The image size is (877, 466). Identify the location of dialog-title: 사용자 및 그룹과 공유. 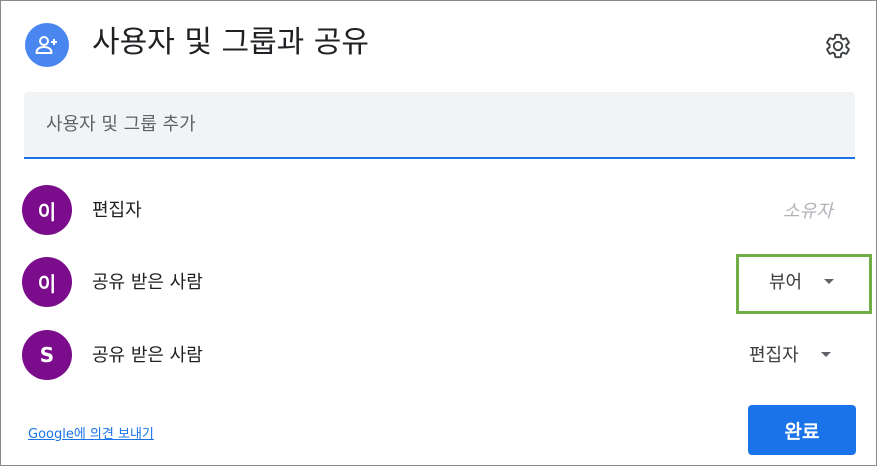
(231, 42).